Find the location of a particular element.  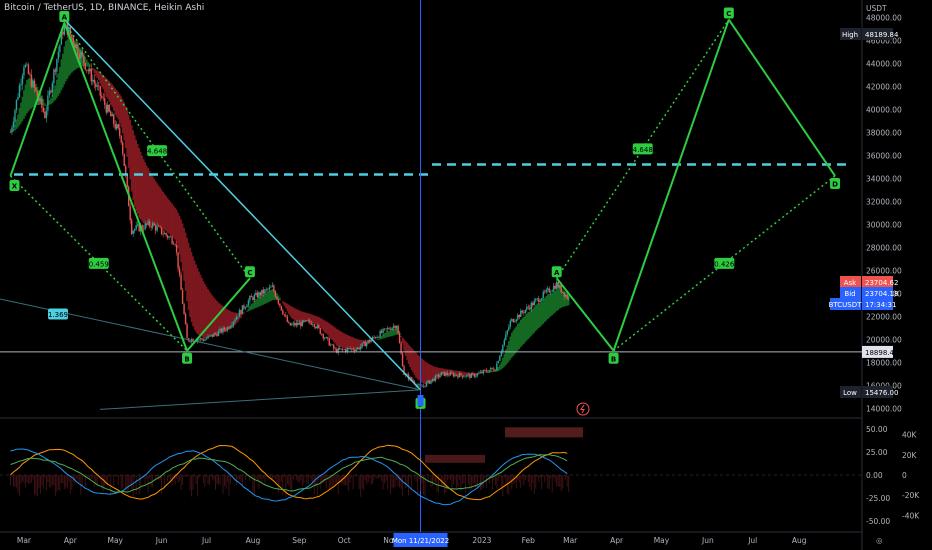

time-tick-label: May is located at coordinates (662, 540).